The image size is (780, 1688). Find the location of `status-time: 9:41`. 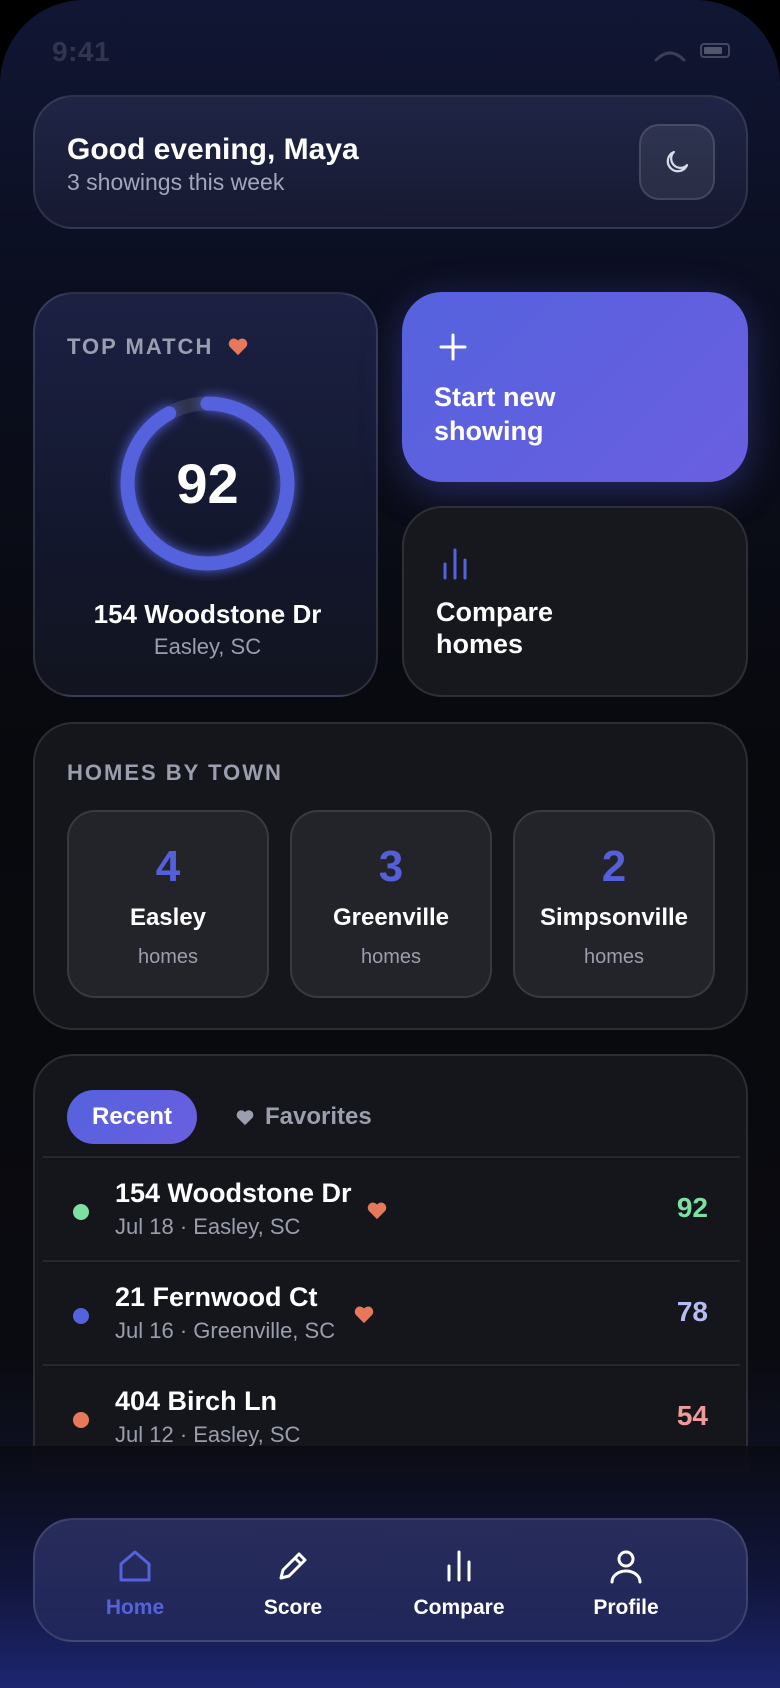

status-time: 9:41 is located at coordinates (81, 51).